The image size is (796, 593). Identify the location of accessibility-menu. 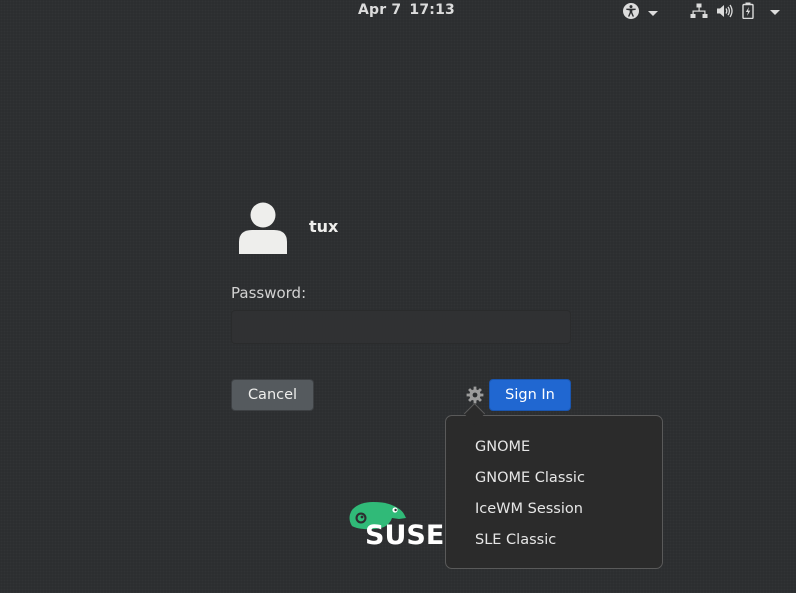
(640, 13).